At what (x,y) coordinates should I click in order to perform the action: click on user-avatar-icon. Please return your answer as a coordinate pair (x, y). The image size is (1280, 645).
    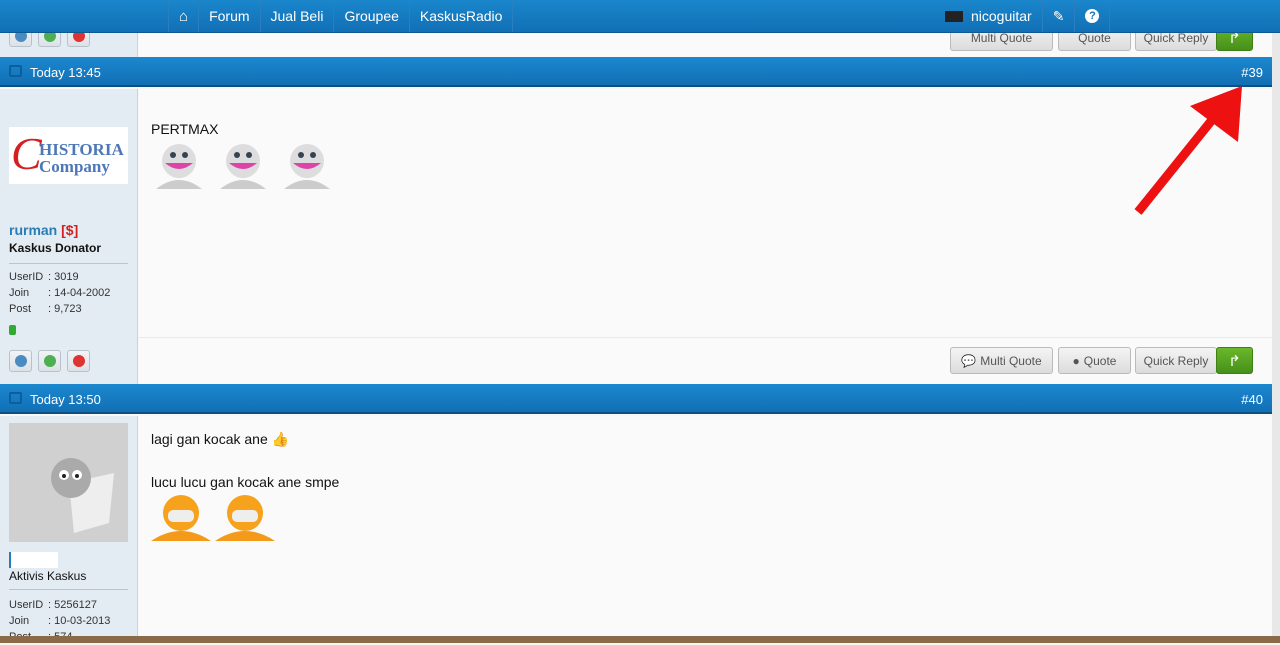
    Looking at the image, I should click on (954, 16).